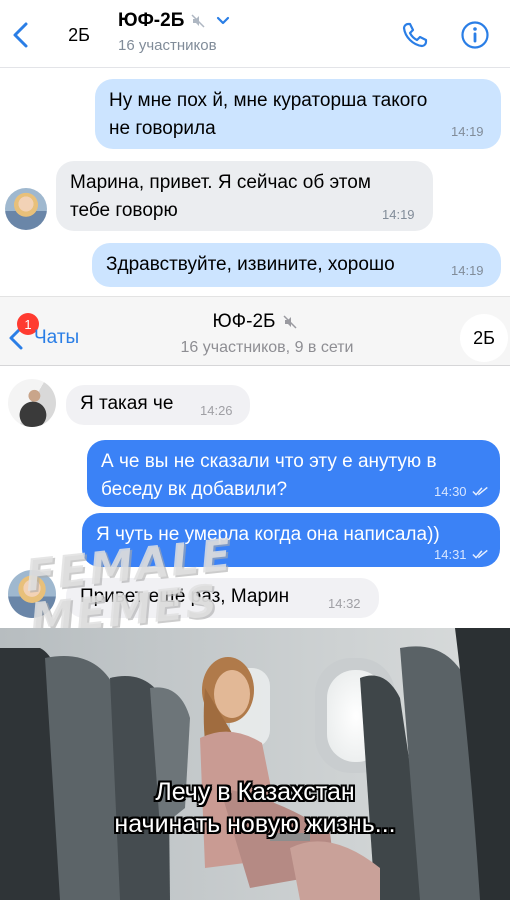 This screenshot has height=900, width=510. What do you see at coordinates (415, 35) in the screenshot?
I see `phone-icon` at bounding box center [415, 35].